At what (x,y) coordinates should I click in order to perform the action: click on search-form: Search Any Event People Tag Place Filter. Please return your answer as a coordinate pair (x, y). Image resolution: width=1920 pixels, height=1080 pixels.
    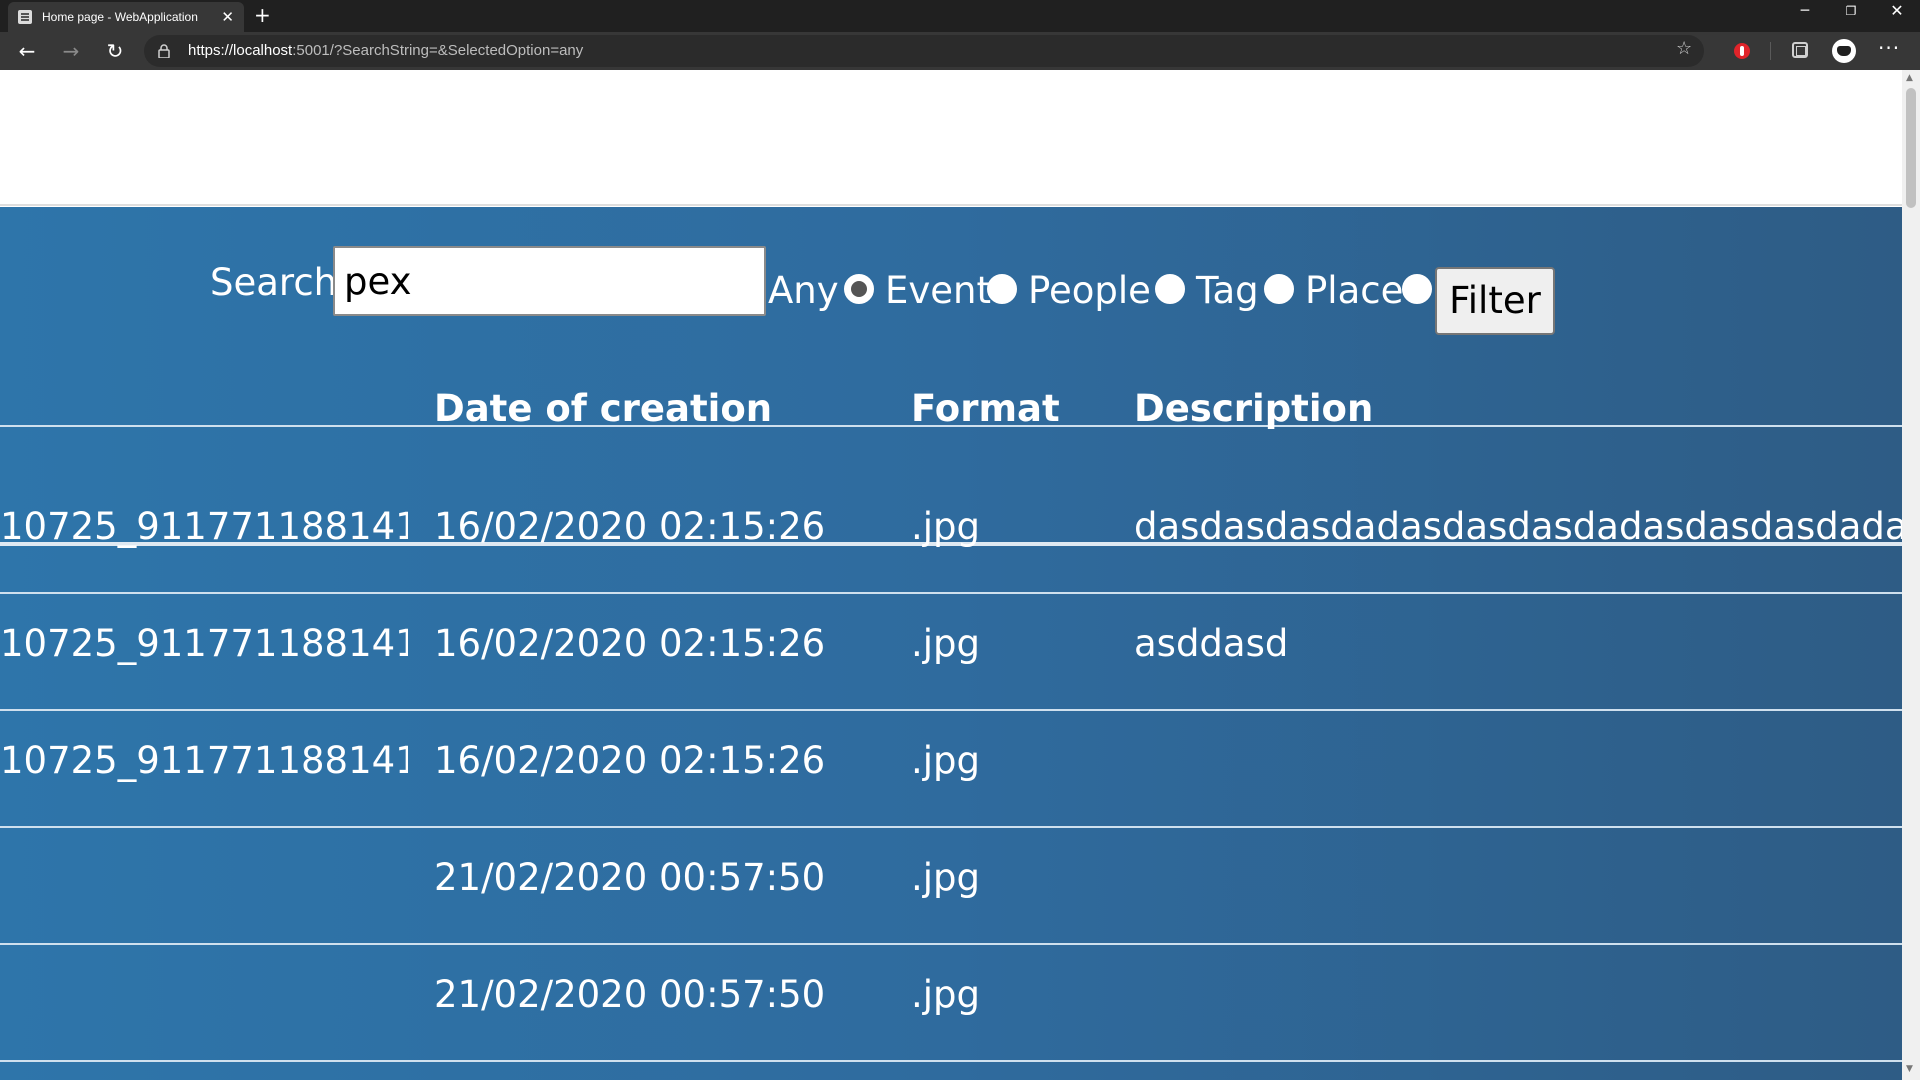
    Looking at the image, I should click on (951, 282).